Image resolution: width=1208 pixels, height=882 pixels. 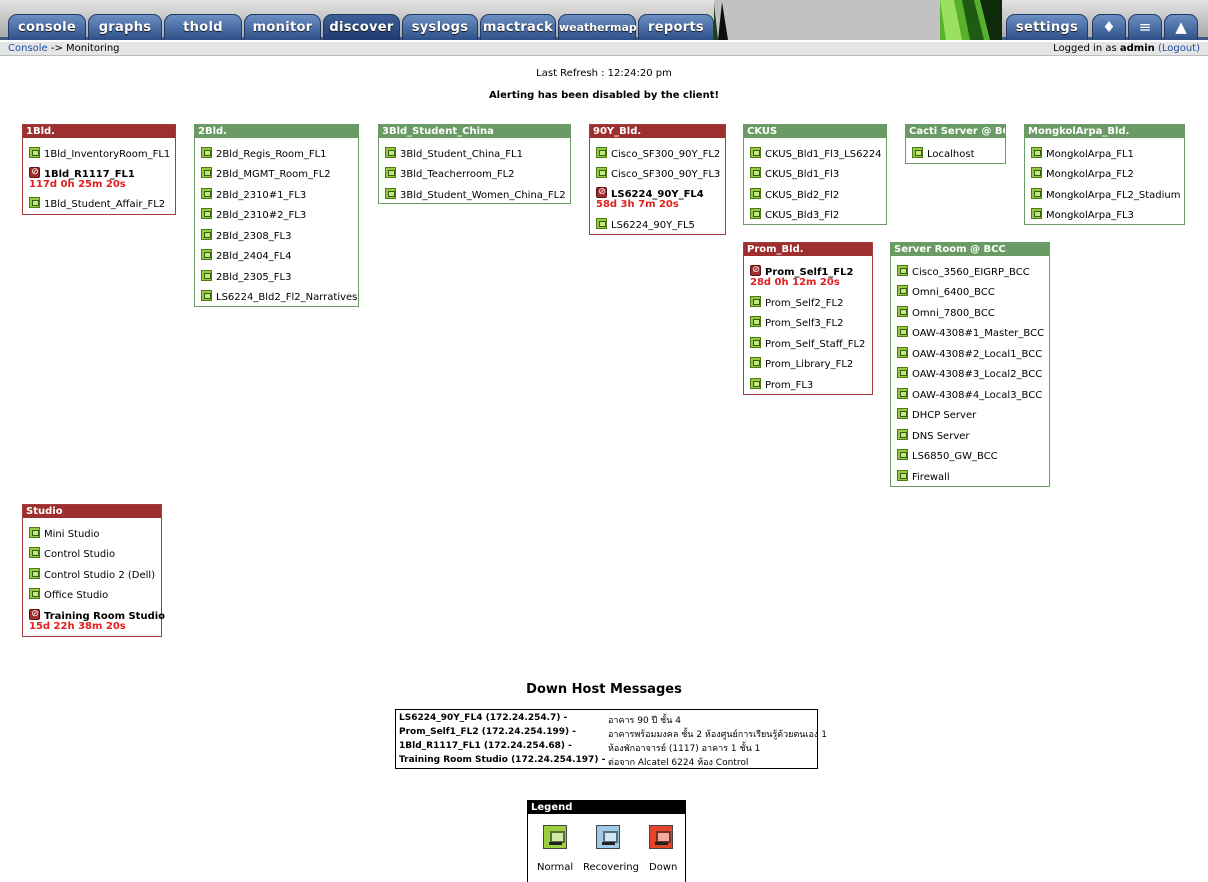 What do you see at coordinates (28, 48) in the screenshot?
I see `breadcrumb-console-link: Console` at bounding box center [28, 48].